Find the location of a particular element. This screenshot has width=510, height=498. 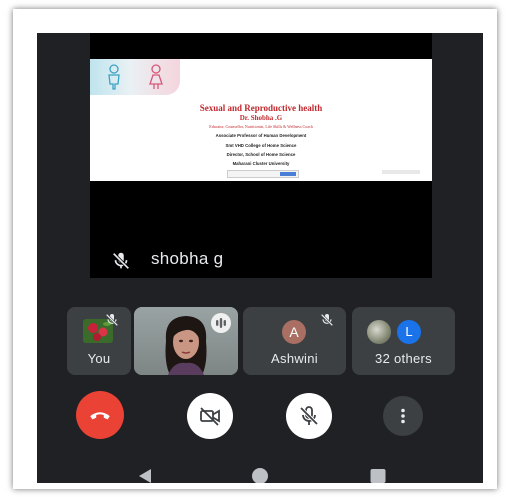

slide-author: Dr. Shobha .G is located at coordinates (261, 118).